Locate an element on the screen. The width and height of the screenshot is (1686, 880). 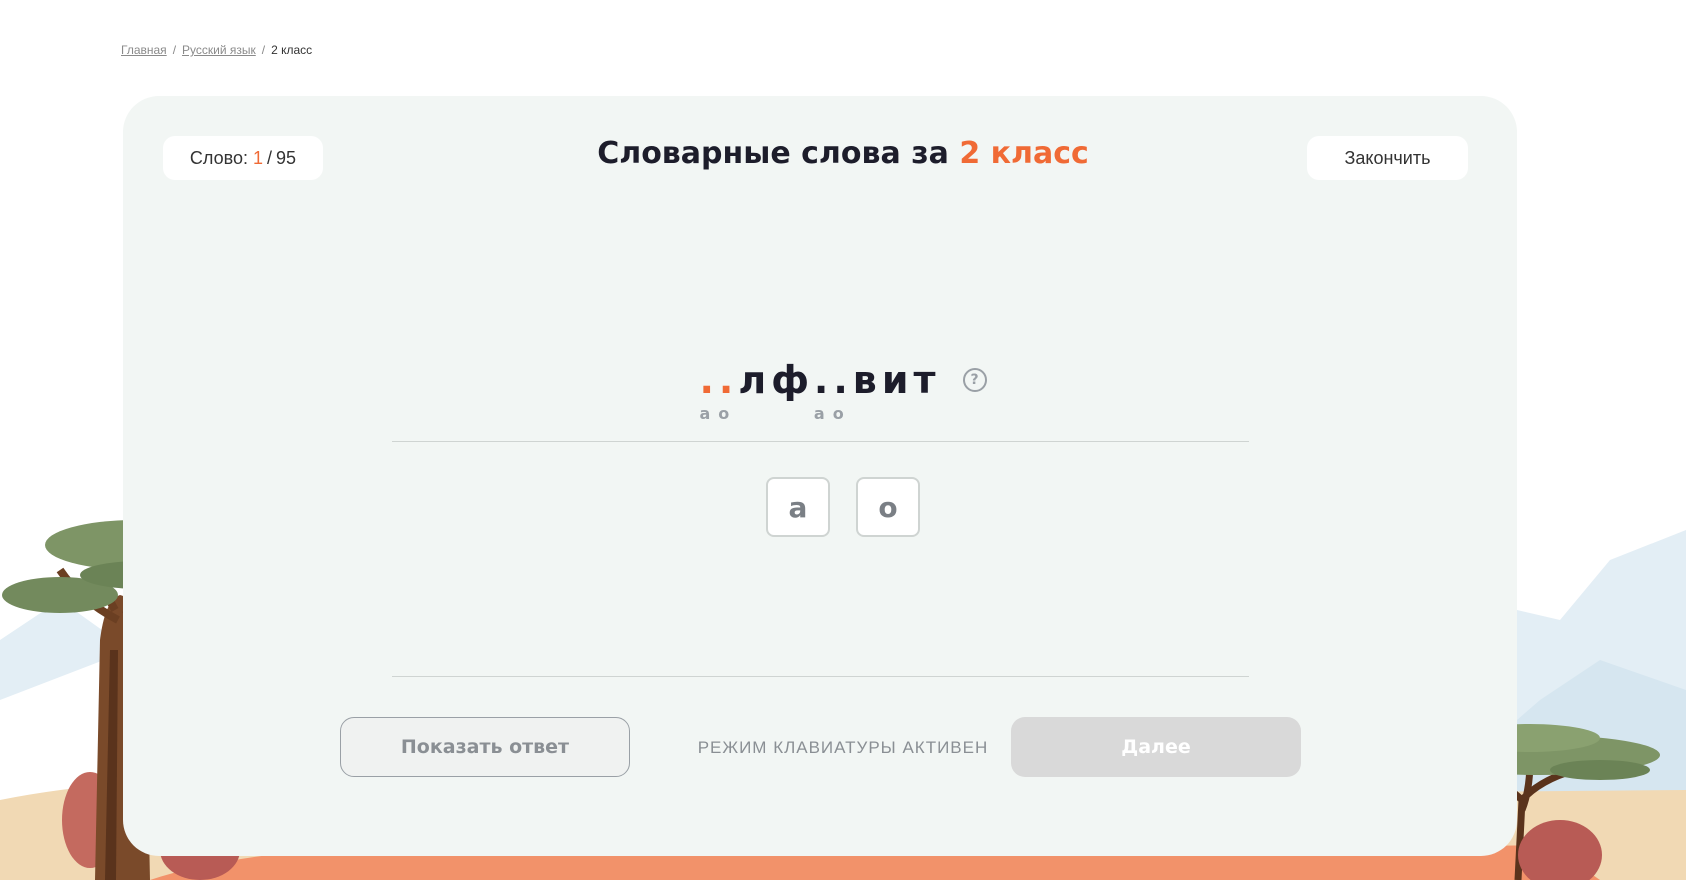
gap-2-dots: .. is located at coordinates (833, 380).